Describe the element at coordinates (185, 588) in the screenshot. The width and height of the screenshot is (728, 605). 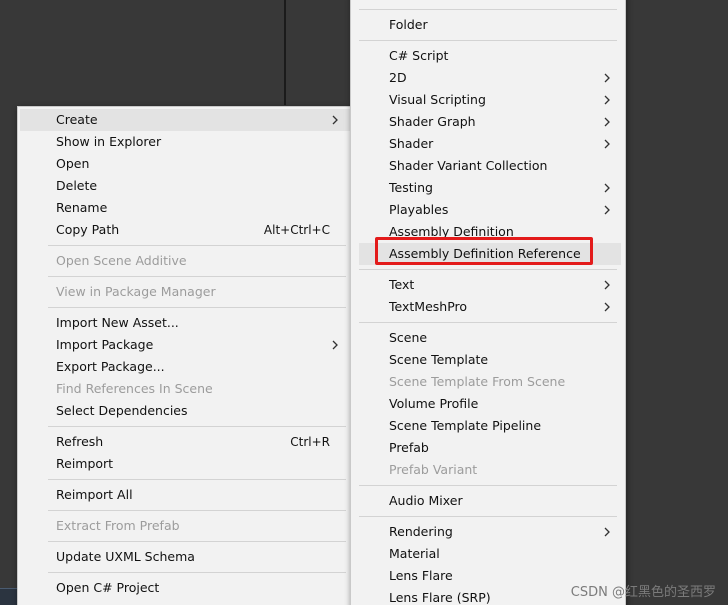
I see `menu-item-open-csharp-project: Open C# Project` at that location.